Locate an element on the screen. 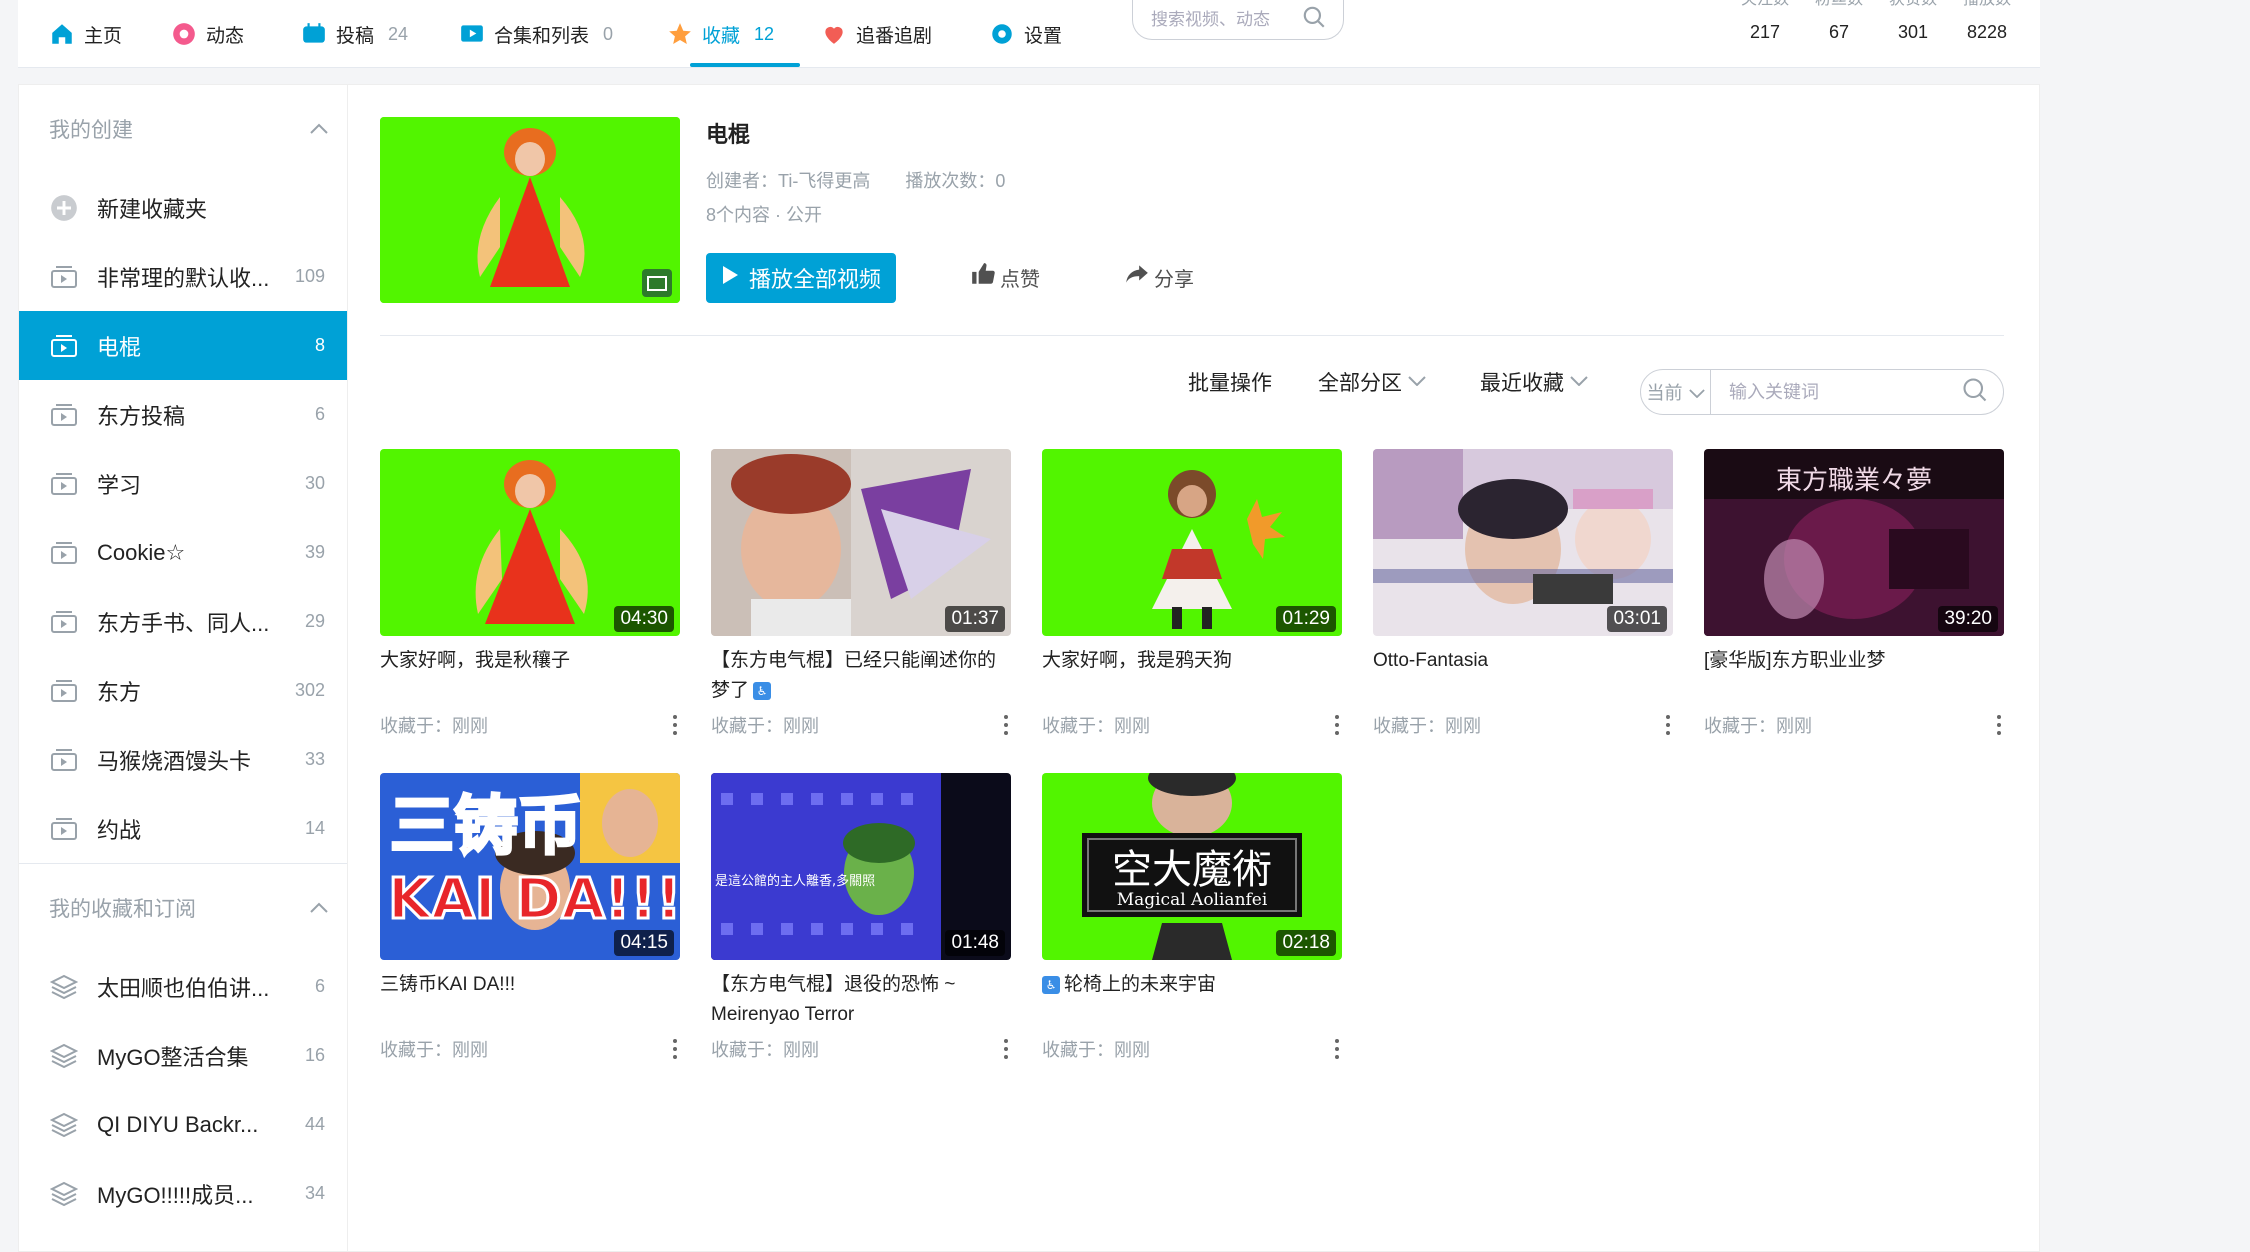  video-title: [豪华版]东方职业业梦 is located at coordinates (1854, 676).